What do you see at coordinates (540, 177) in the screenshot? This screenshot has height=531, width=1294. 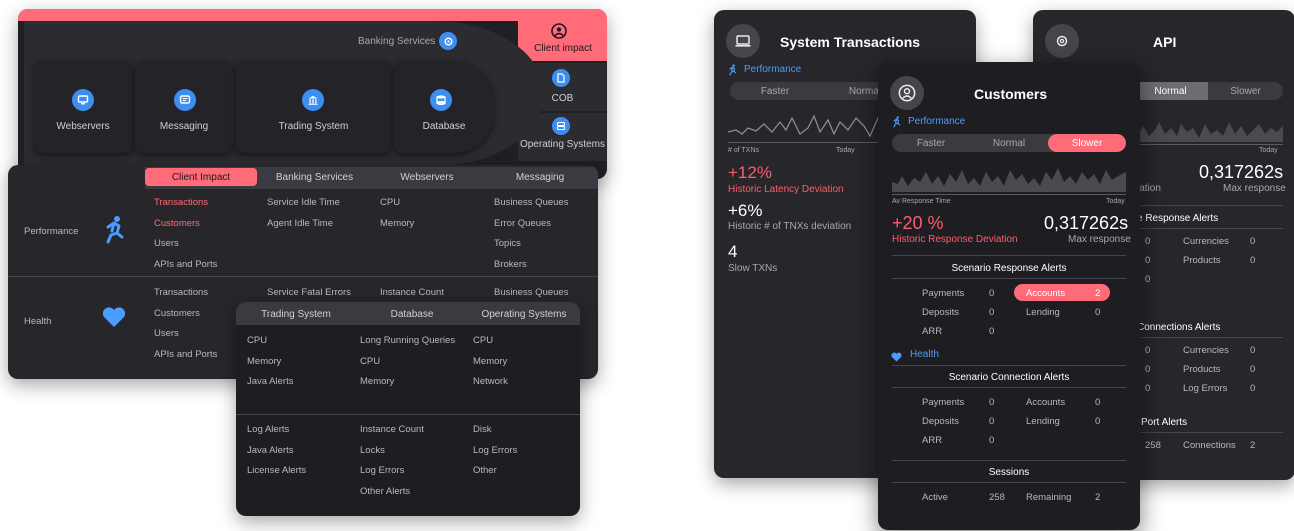 I see `tab-messaging: Messaging` at bounding box center [540, 177].